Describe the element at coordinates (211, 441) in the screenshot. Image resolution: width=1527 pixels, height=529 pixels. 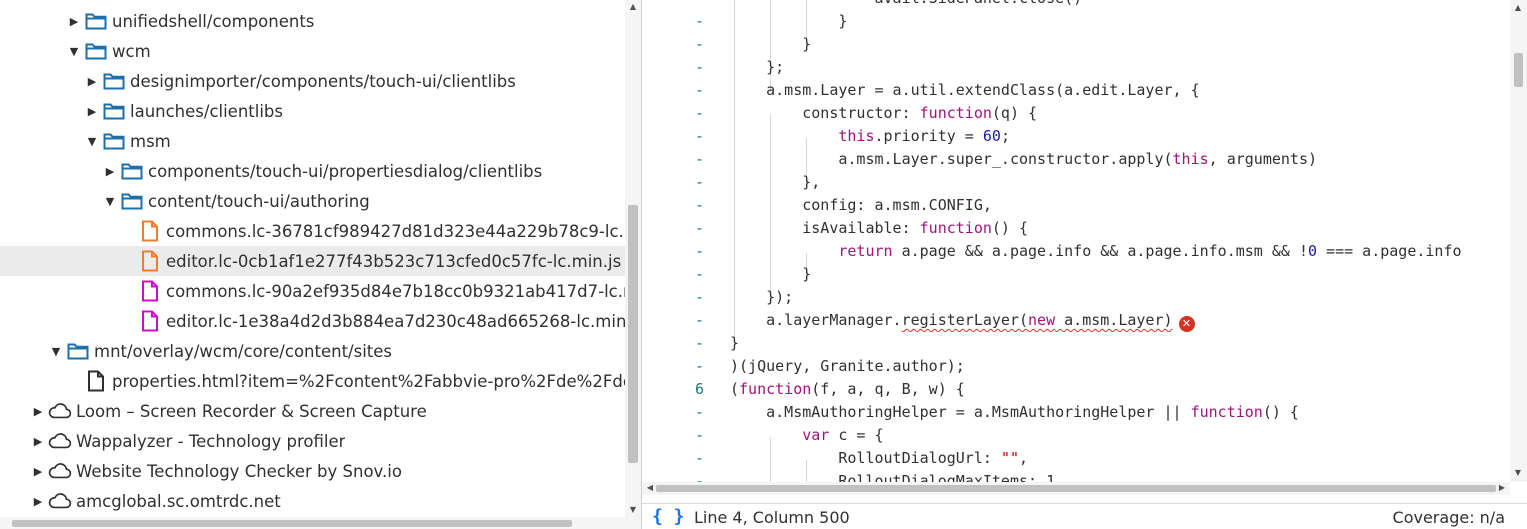
I see `tree-item-label: Wappalyzer - Technology profiler` at that location.